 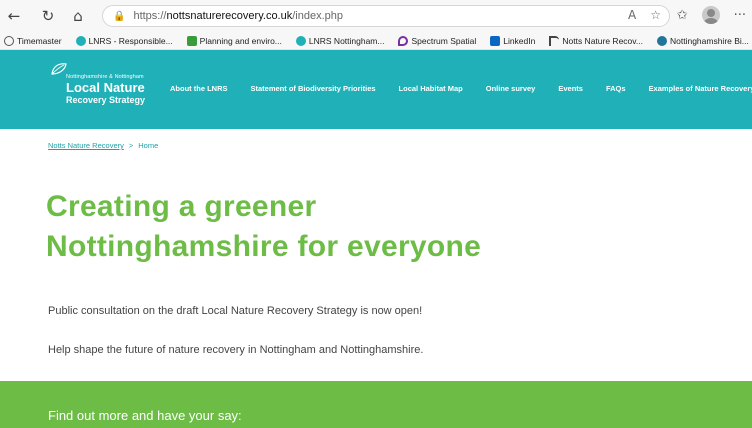 What do you see at coordinates (14, 16) in the screenshot?
I see `back-icon: ←` at bounding box center [14, 16].